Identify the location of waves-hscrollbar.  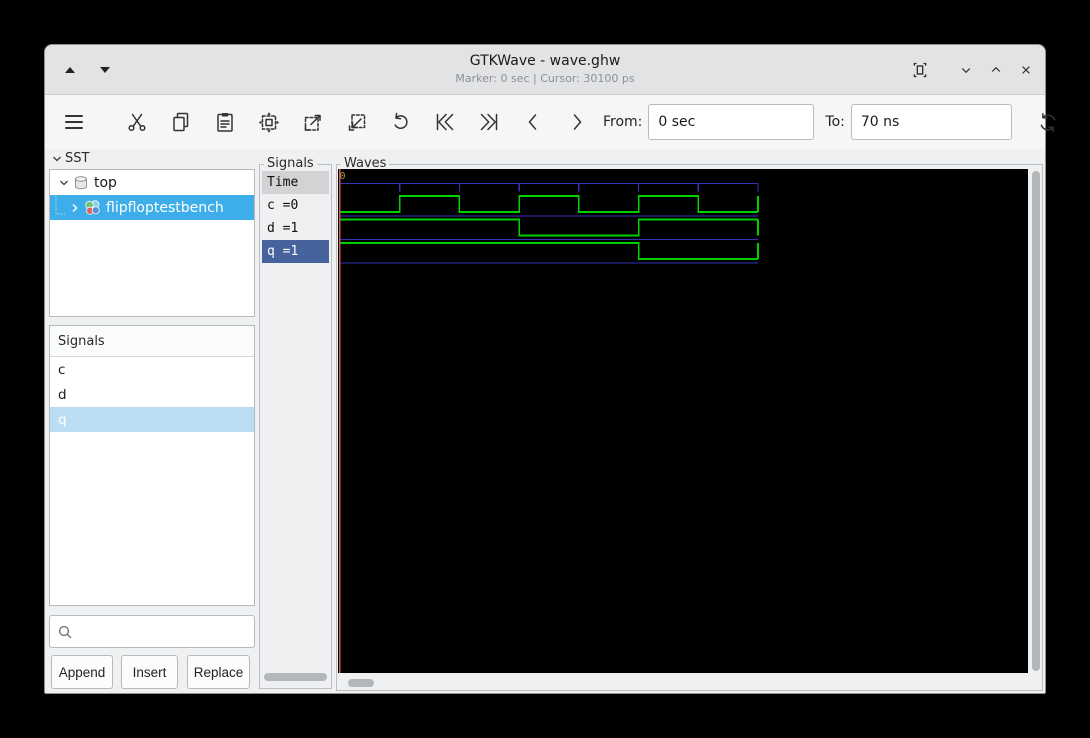
(683, 683).